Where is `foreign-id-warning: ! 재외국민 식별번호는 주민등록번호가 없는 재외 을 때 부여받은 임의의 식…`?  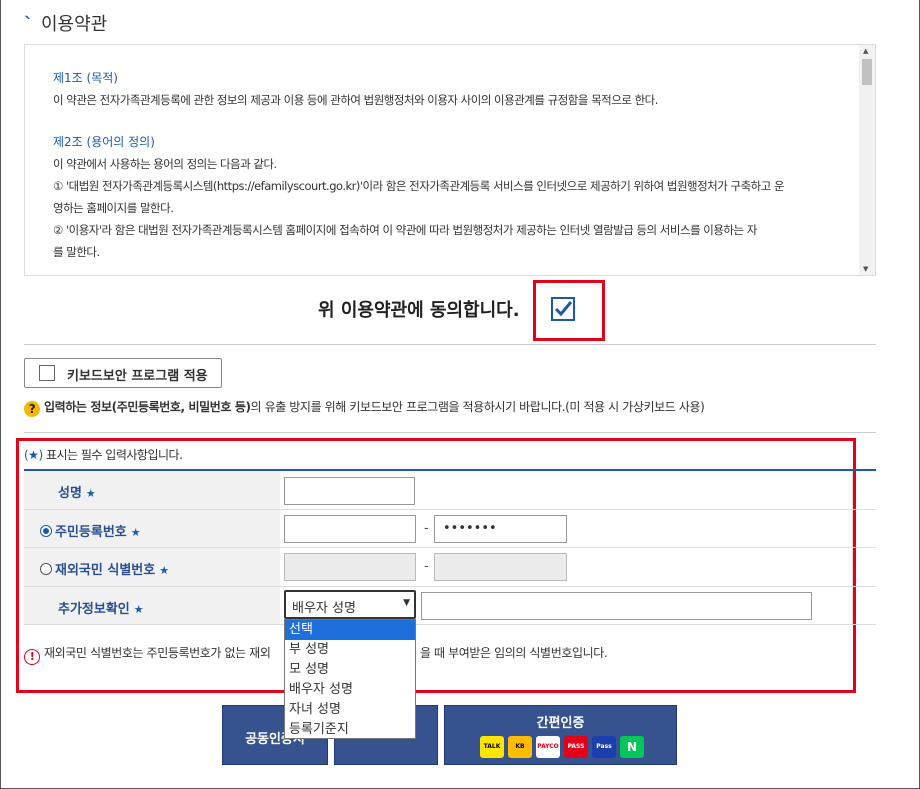
foreign-id-warning: ! 재외국민 식별번호는 주민등록번호가 없는 재외 을 때 부여받은 임의의 식… is located at coordinates (316, 654).